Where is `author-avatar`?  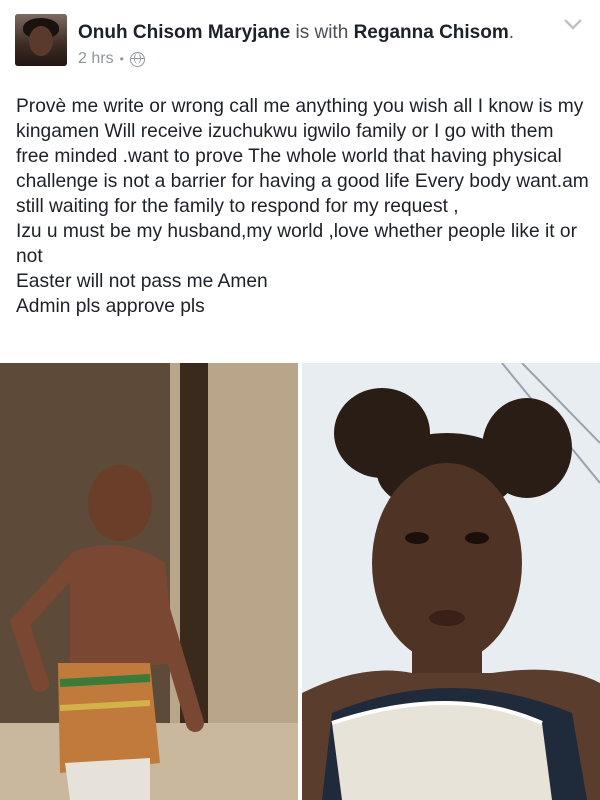 author-avatar is located at coordinates (41, 40).